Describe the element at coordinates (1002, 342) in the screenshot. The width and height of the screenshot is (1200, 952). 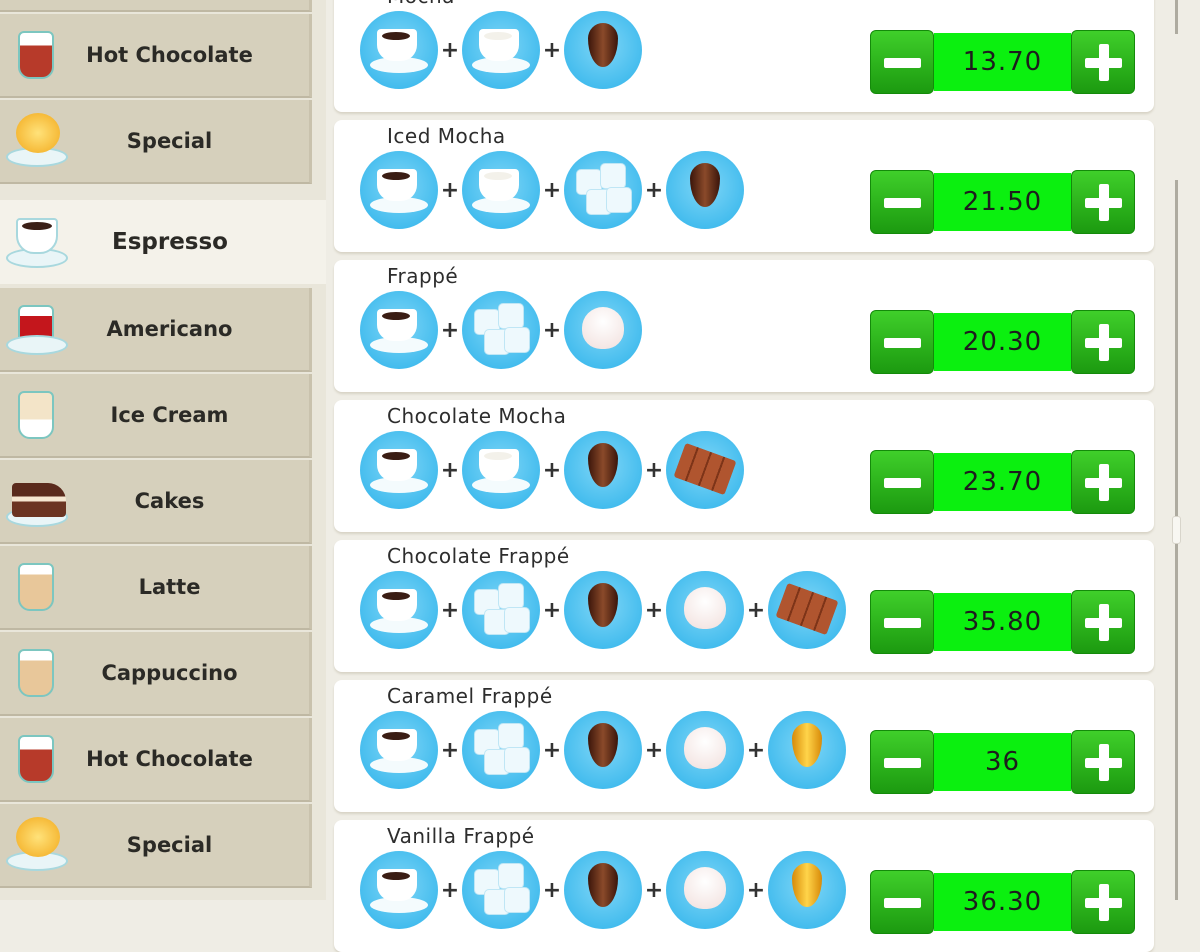
I see `price-stepper: 20.30` at that location.